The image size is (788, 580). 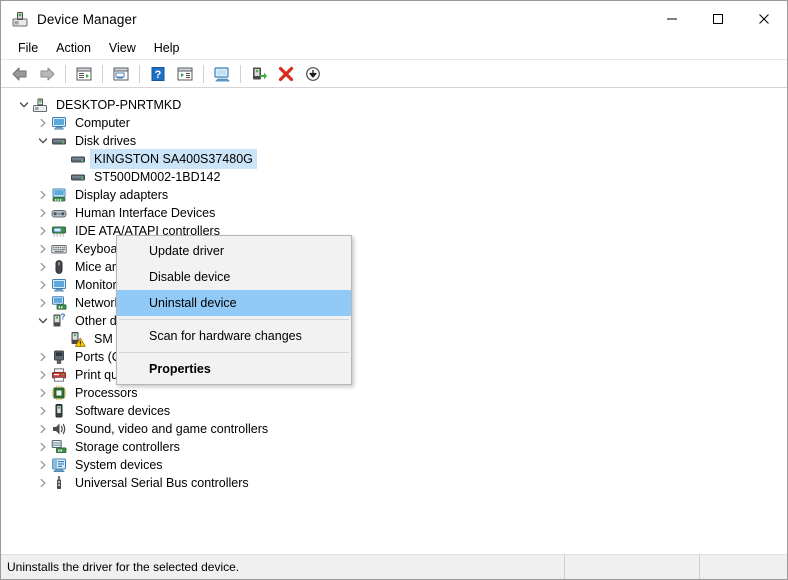 What do you see at coordinates (394, 141) in the screenshot?
I see `tree-node: Disk drives` at bounding box center [394, 141].